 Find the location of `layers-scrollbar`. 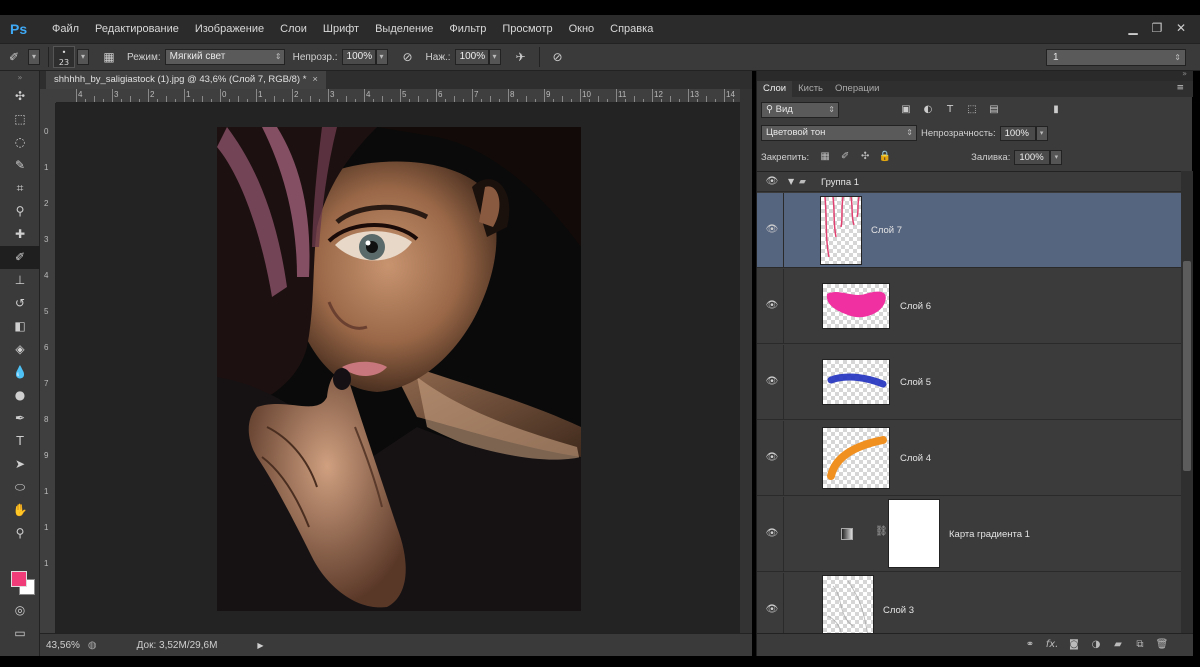

layers-scrollbar is located at coordinates (1187, 402).